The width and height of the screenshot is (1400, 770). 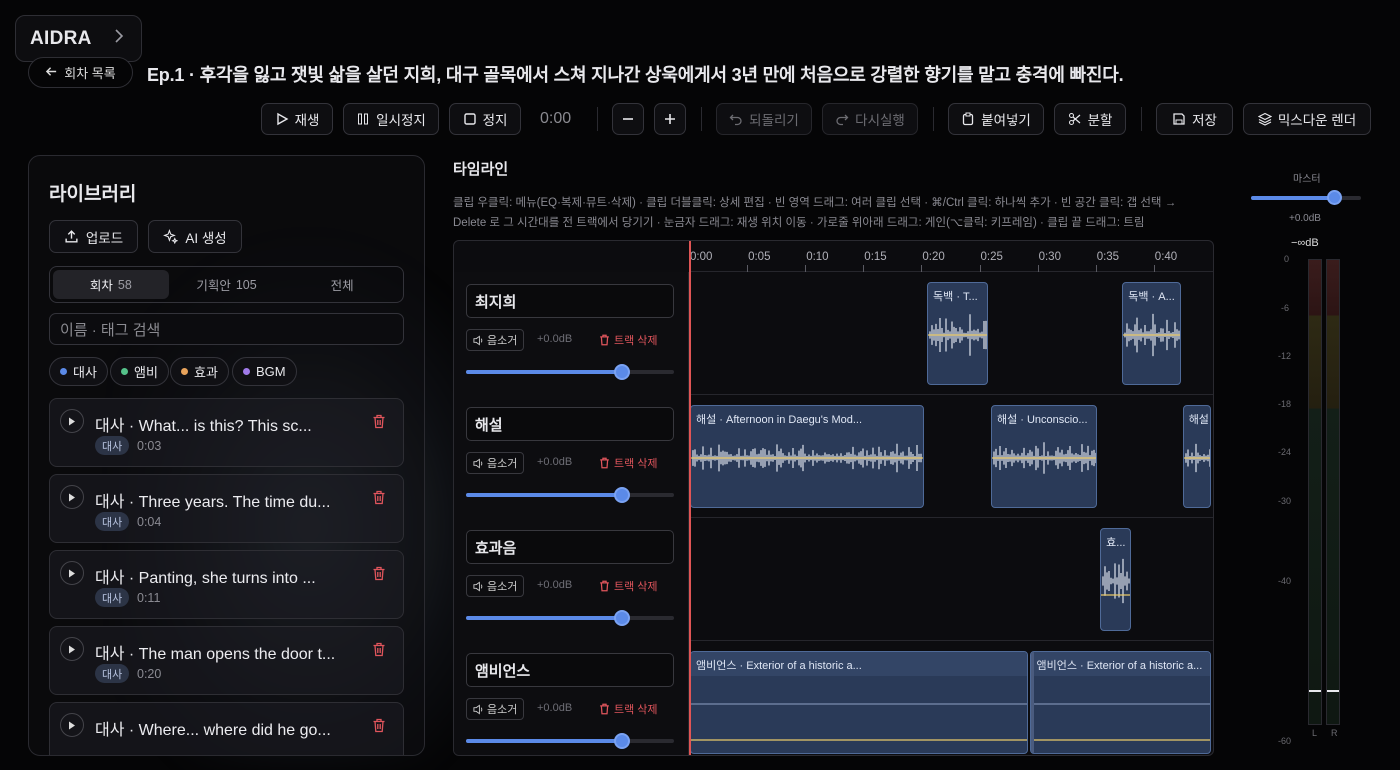 I want to click on speaker-icon, so click(x=478, y=586).